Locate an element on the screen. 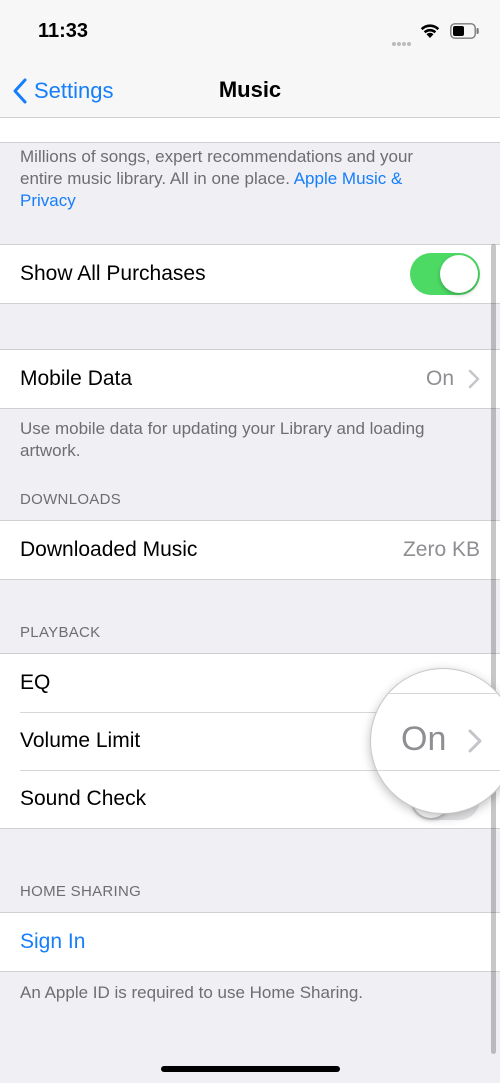 The height and width of the screenshot is (1083, 500). wifi-icon is located at coordinates (430, 31).